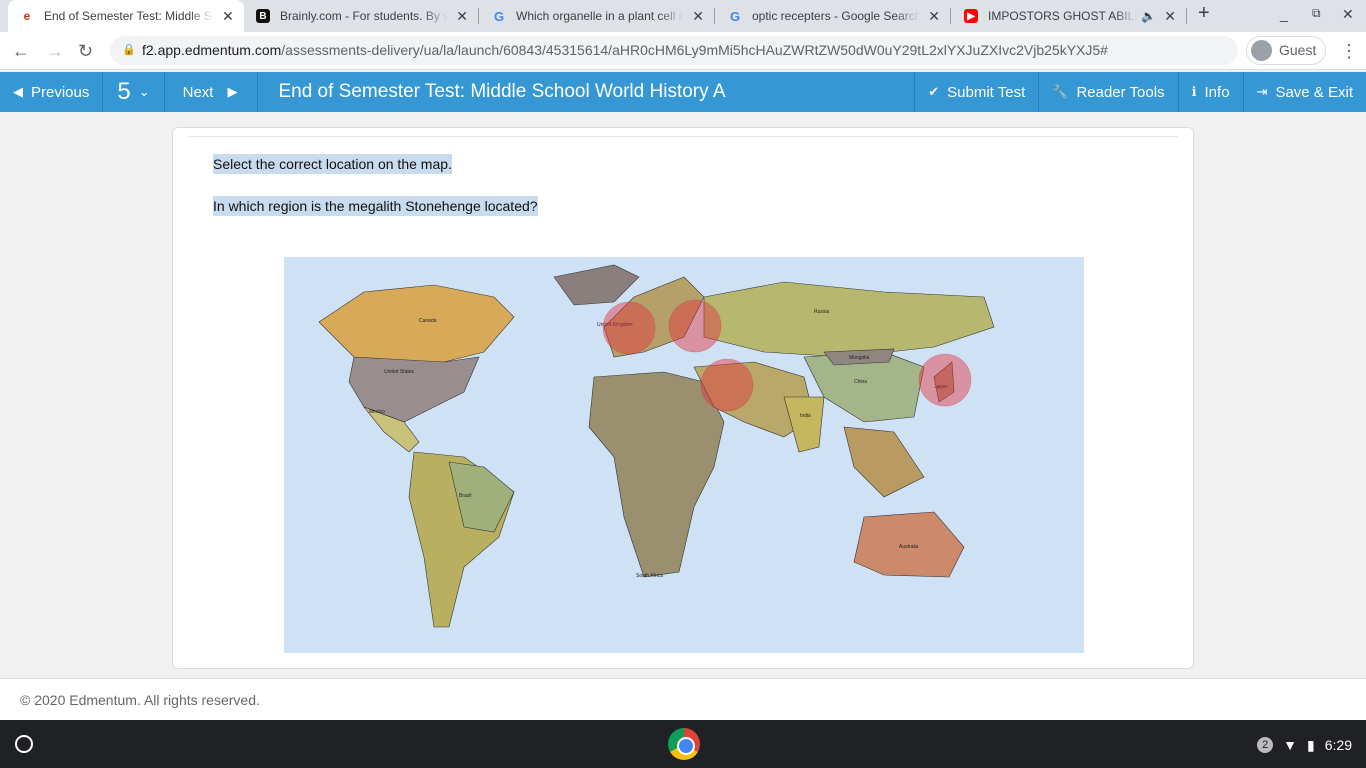  Describe the element at coordinates (683, 699) in the screenshot. I see `footer: © 2020 Edmentum. All rights reserved.` at that location.